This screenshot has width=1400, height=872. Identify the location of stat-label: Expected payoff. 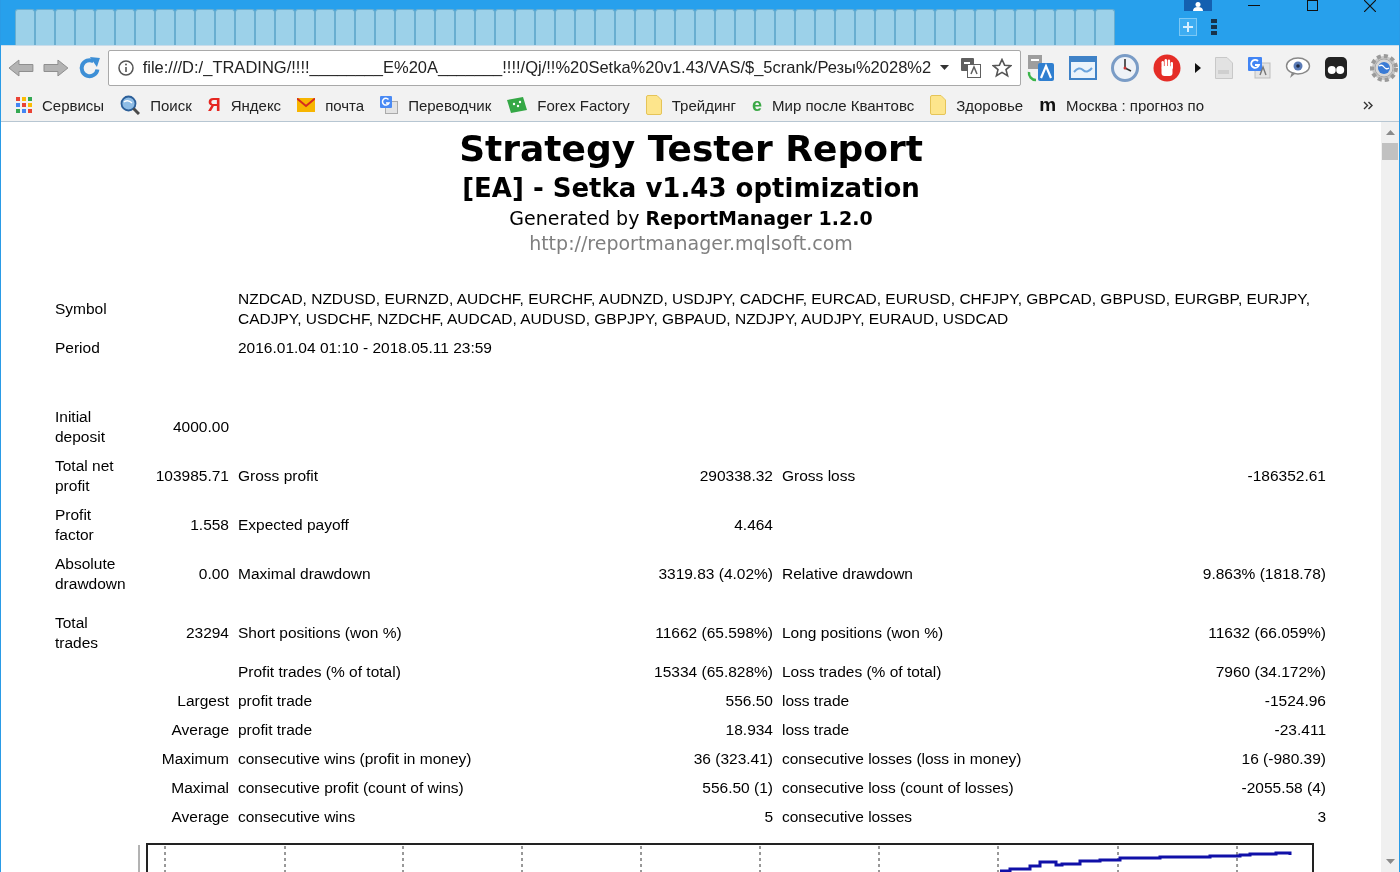
(293, 525).